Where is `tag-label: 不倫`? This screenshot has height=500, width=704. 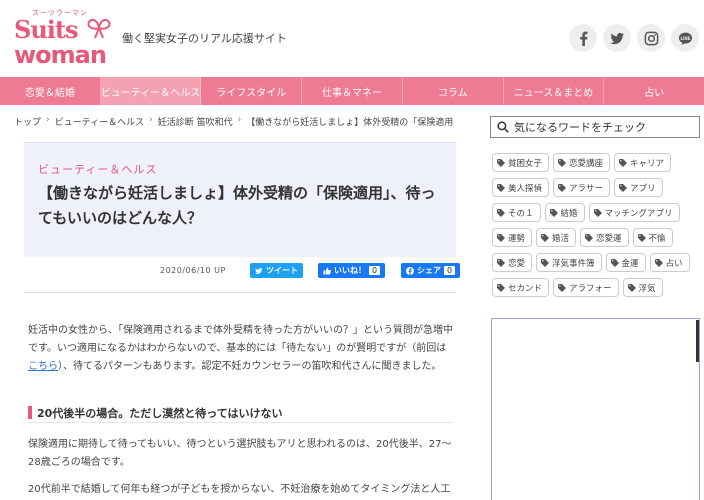
tag-label: 不倫 is located at coordinates (657, 238).